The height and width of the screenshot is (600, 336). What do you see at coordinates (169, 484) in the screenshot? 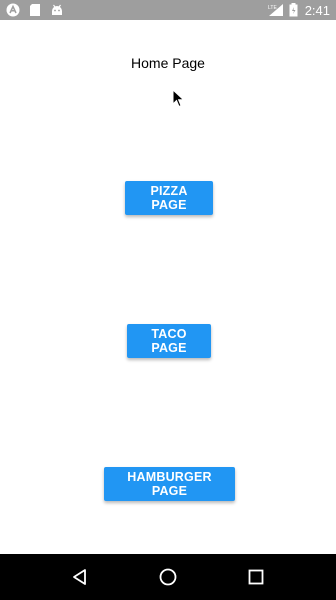
I see `hamburger-page-button: HAMBURGER PAGE` at bounding box center [169, 484].